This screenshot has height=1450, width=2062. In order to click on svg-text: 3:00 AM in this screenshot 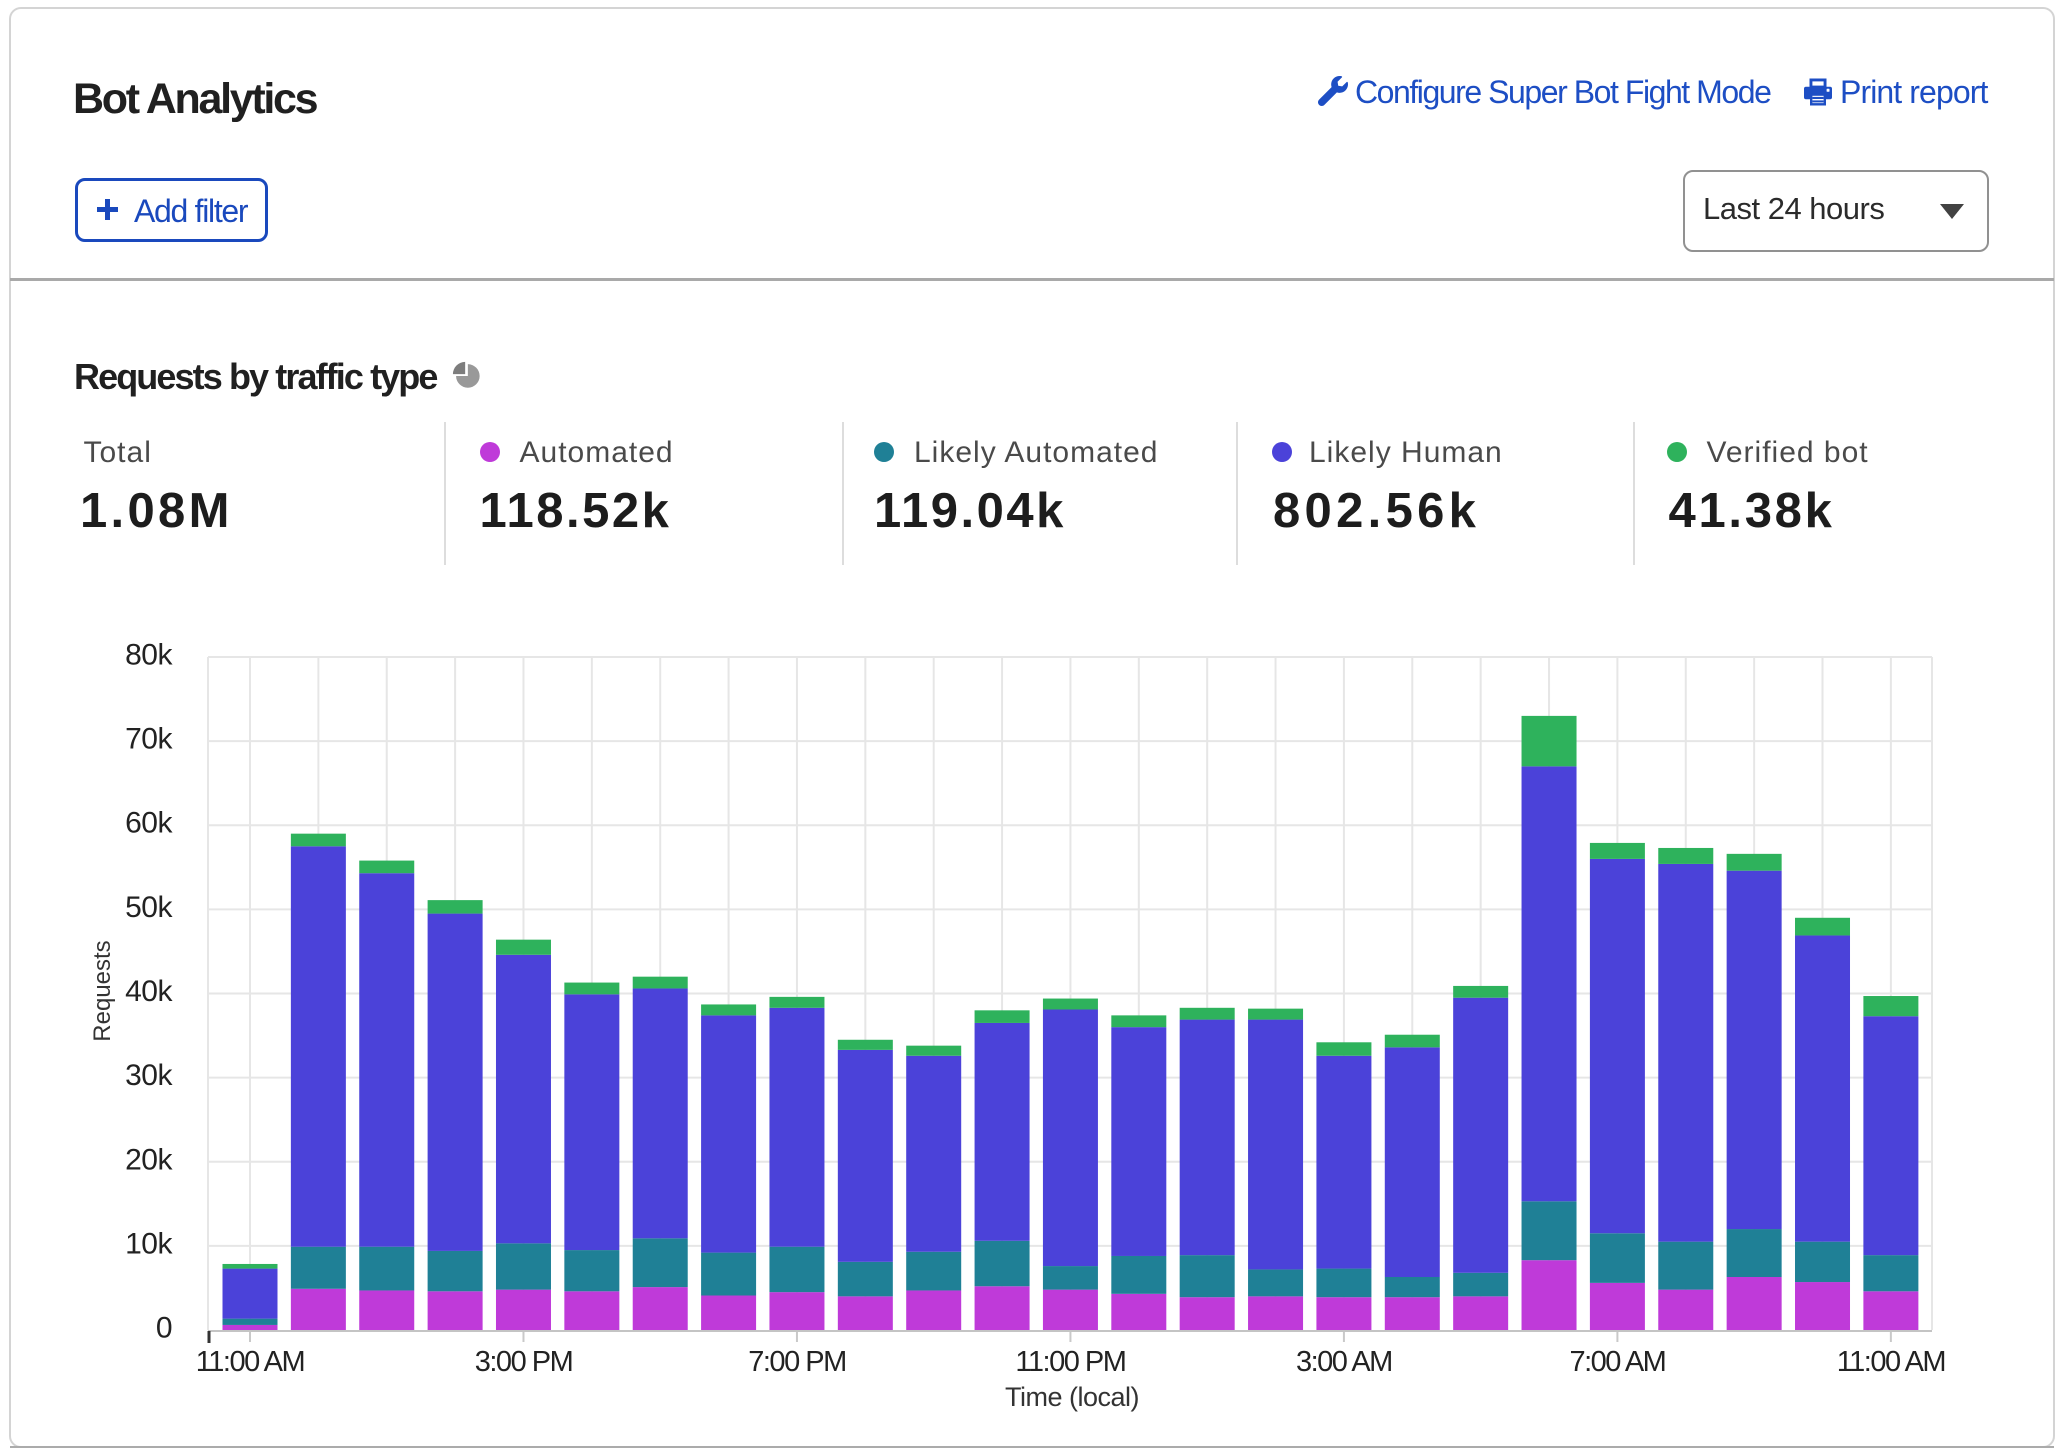, I will do `click(1344, 1362)`.